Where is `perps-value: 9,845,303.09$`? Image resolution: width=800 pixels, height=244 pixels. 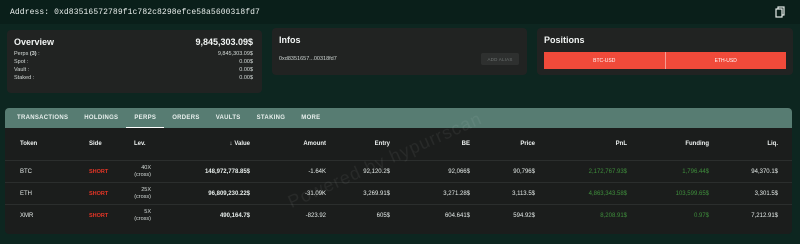 perps-value: 9,845,303.09$ is located at coordinates (235, 54).